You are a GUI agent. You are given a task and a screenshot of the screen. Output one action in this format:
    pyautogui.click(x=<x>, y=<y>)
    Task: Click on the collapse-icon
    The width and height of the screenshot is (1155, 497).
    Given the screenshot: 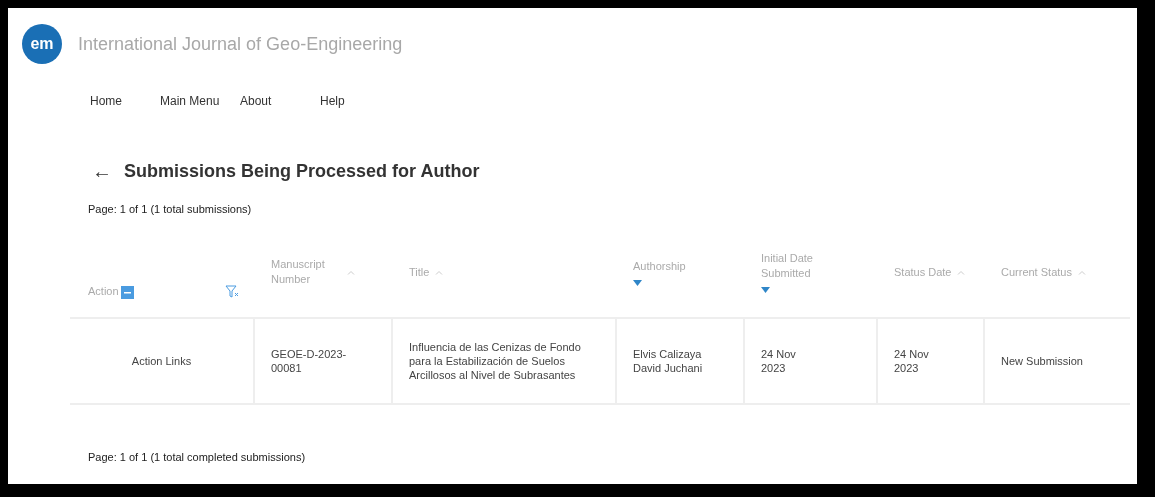 What is the action you would take?
    pyautogui.click(x=127, y=292)
    